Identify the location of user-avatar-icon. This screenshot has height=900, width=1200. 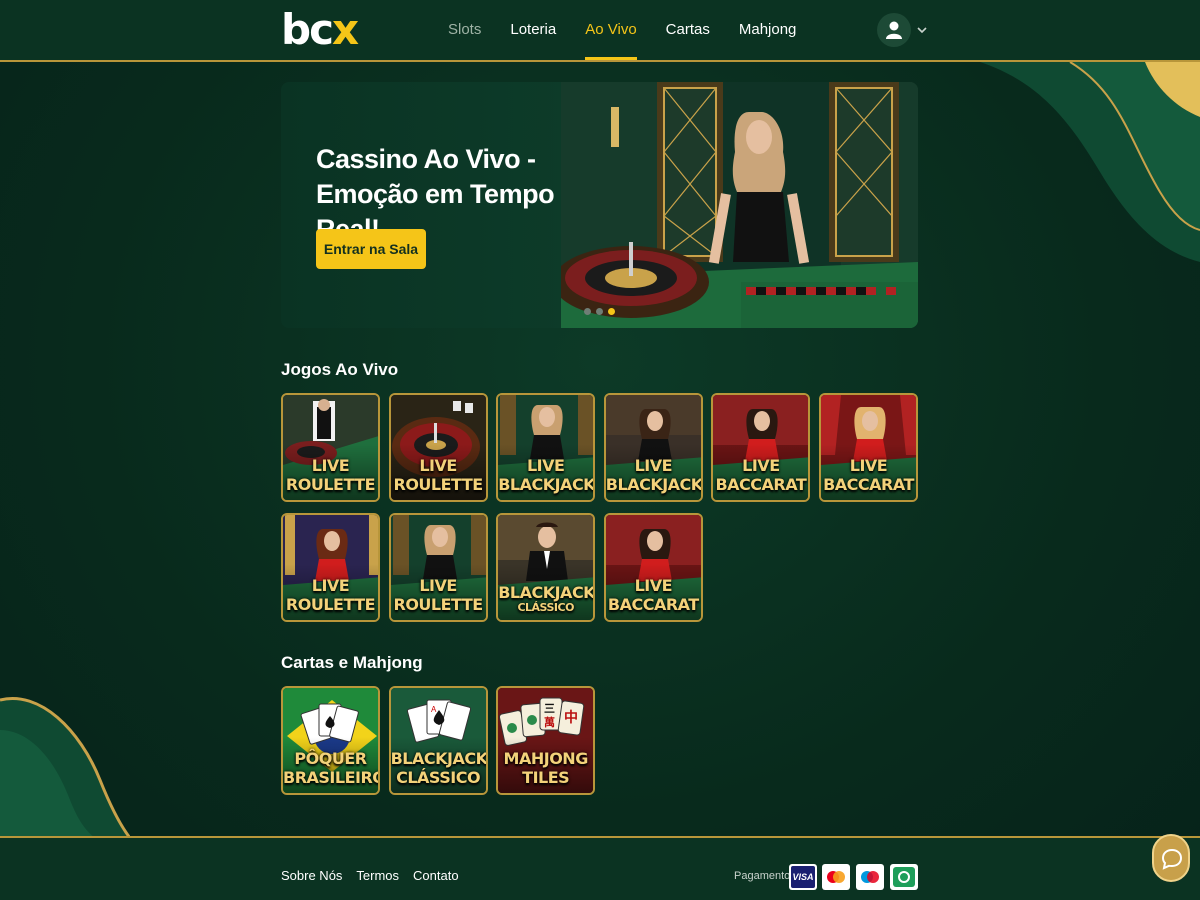
(894, 30).